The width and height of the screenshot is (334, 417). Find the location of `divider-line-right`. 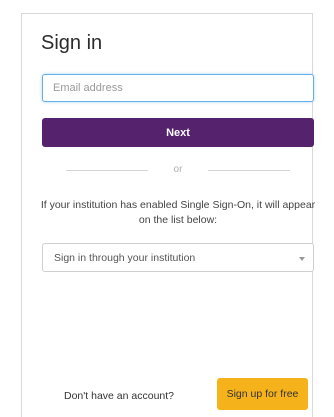

divider-line-right is located at coordinates (249, 170).